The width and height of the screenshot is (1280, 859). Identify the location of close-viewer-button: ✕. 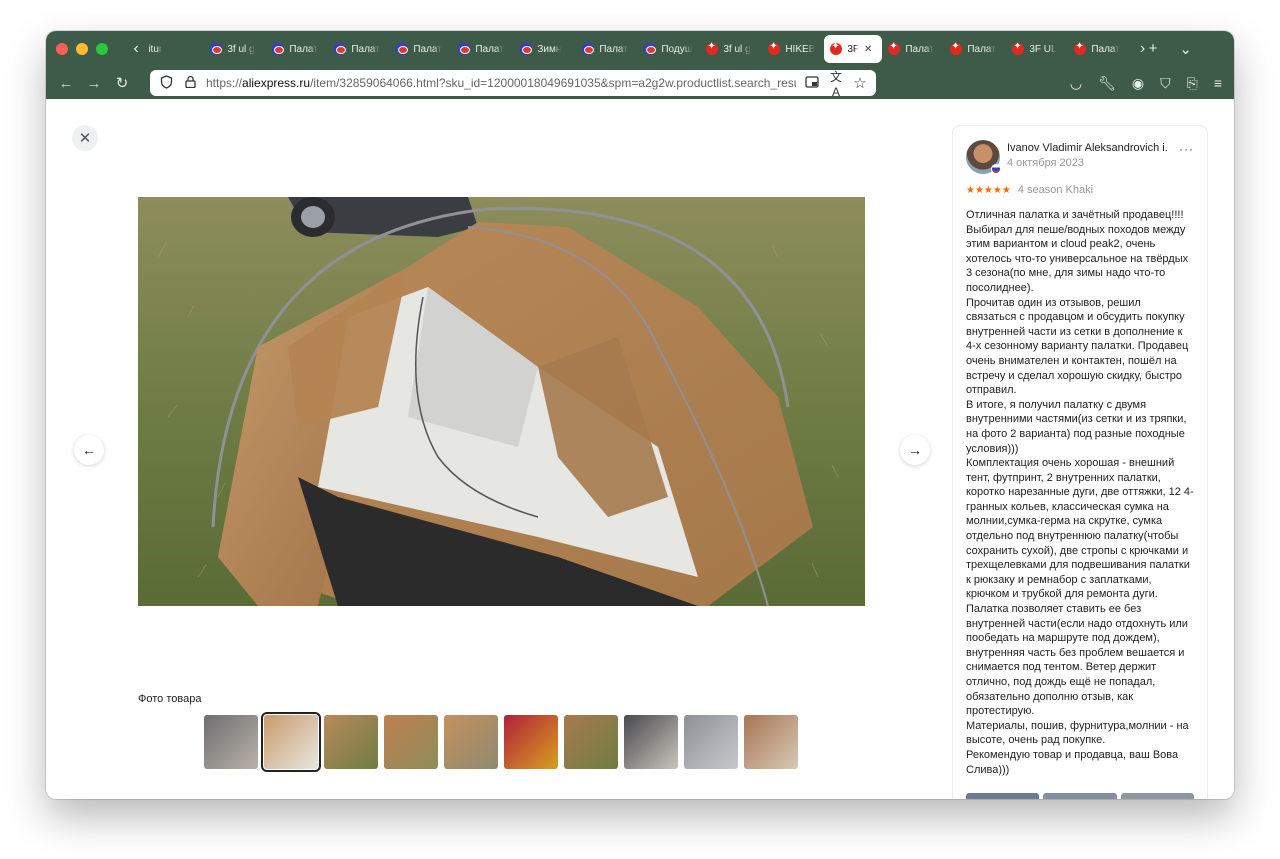
(85, 138).